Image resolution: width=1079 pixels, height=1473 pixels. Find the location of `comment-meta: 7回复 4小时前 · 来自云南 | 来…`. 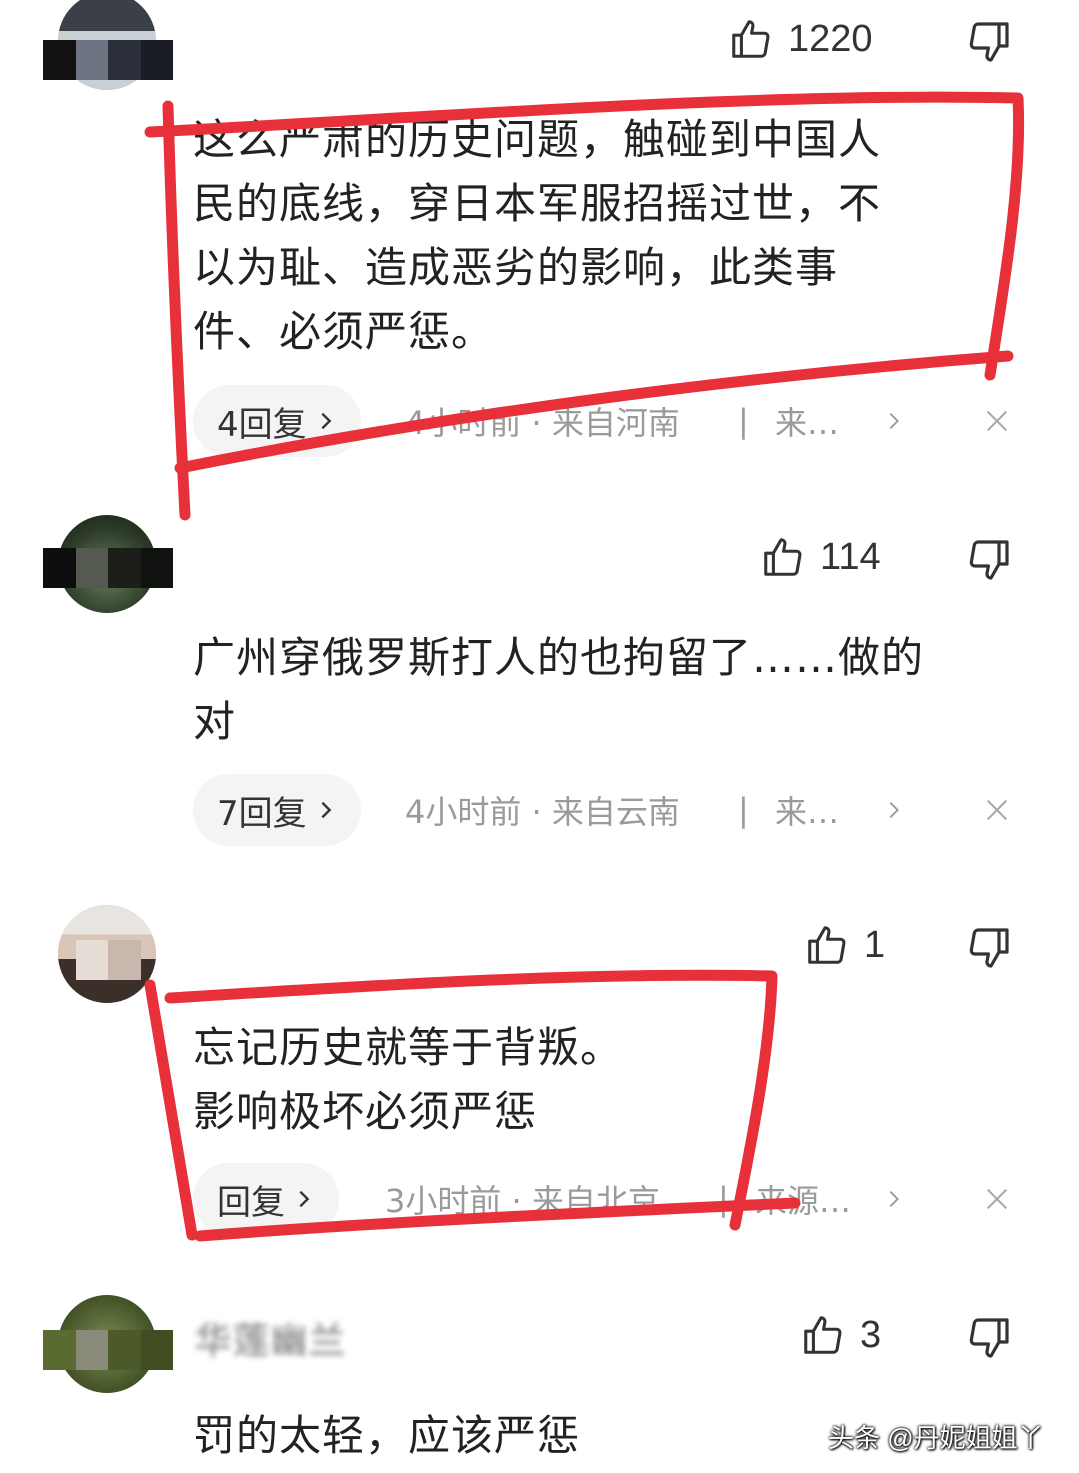

comment-meta: 7回复 4小时前 · 来自云南 | 来… is located at coordinates (608, 810).